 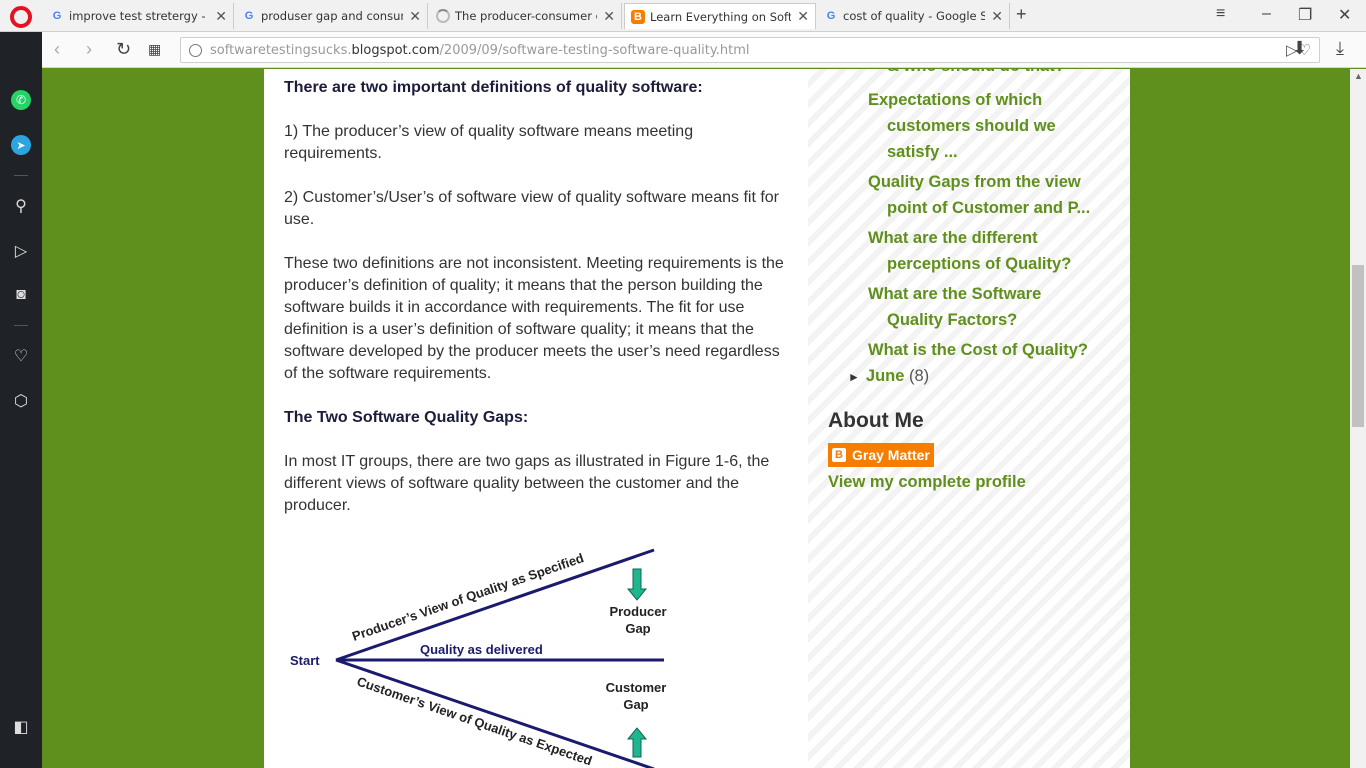 I want to click on archive-link: What are the Software Quality Factors?, so click(x=954, y=307).